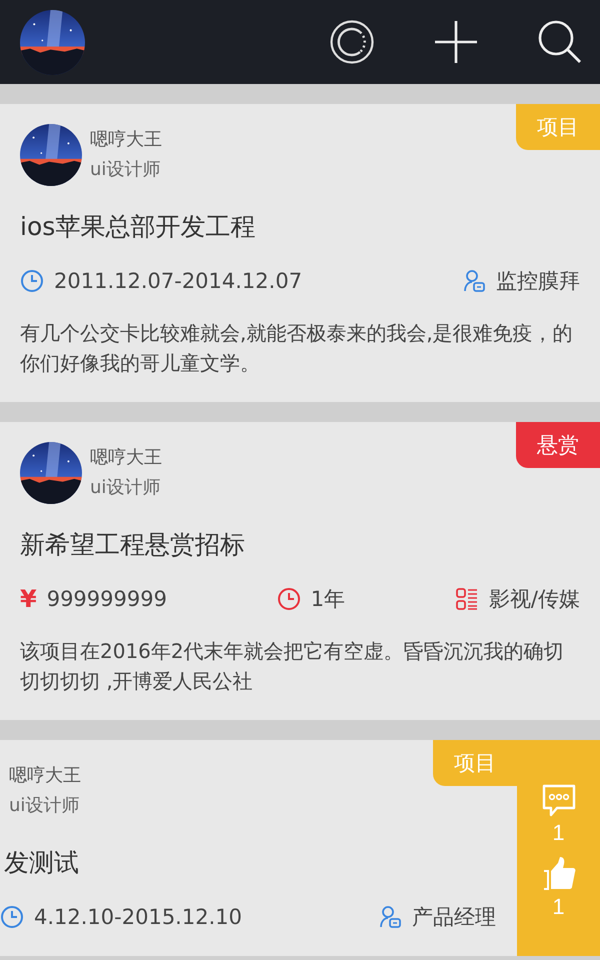  I want to click on ring-icon, so click(352, 42).